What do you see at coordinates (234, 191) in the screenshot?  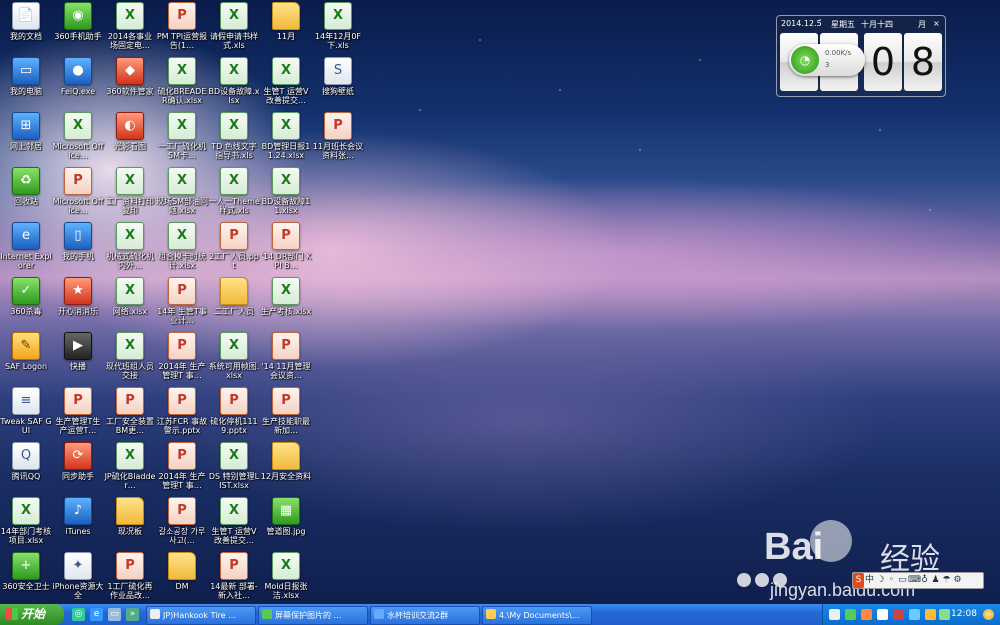 I see `desktop-icon: X 一人一Theme样式.xls` at bounding box center [234, 191].